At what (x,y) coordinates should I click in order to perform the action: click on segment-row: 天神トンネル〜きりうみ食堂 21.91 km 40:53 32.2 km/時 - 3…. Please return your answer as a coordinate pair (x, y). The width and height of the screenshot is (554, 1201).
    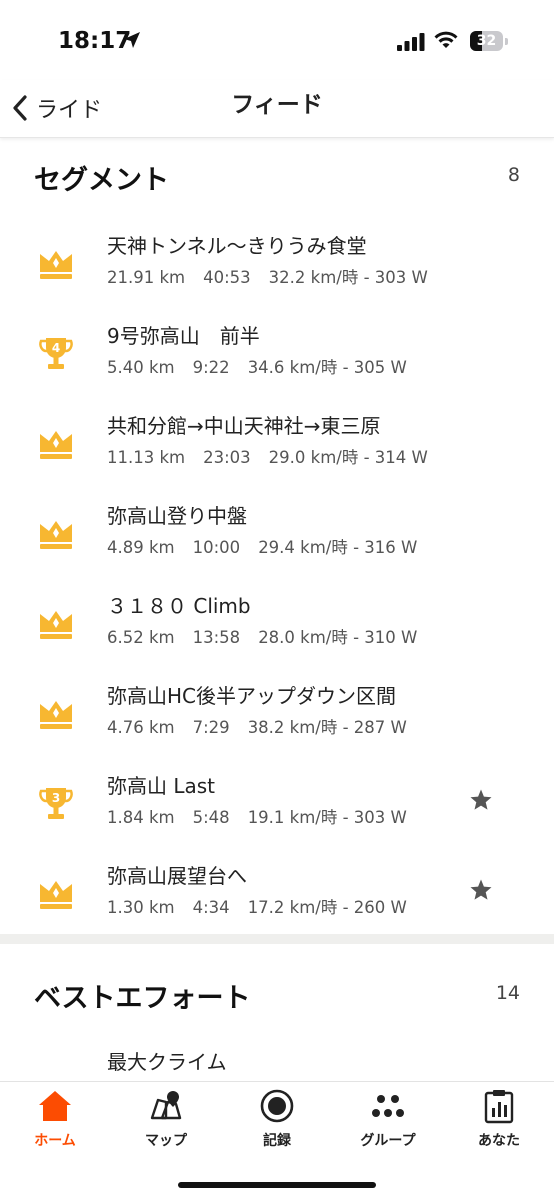
    Looking at the image, I should click on (277, 264).